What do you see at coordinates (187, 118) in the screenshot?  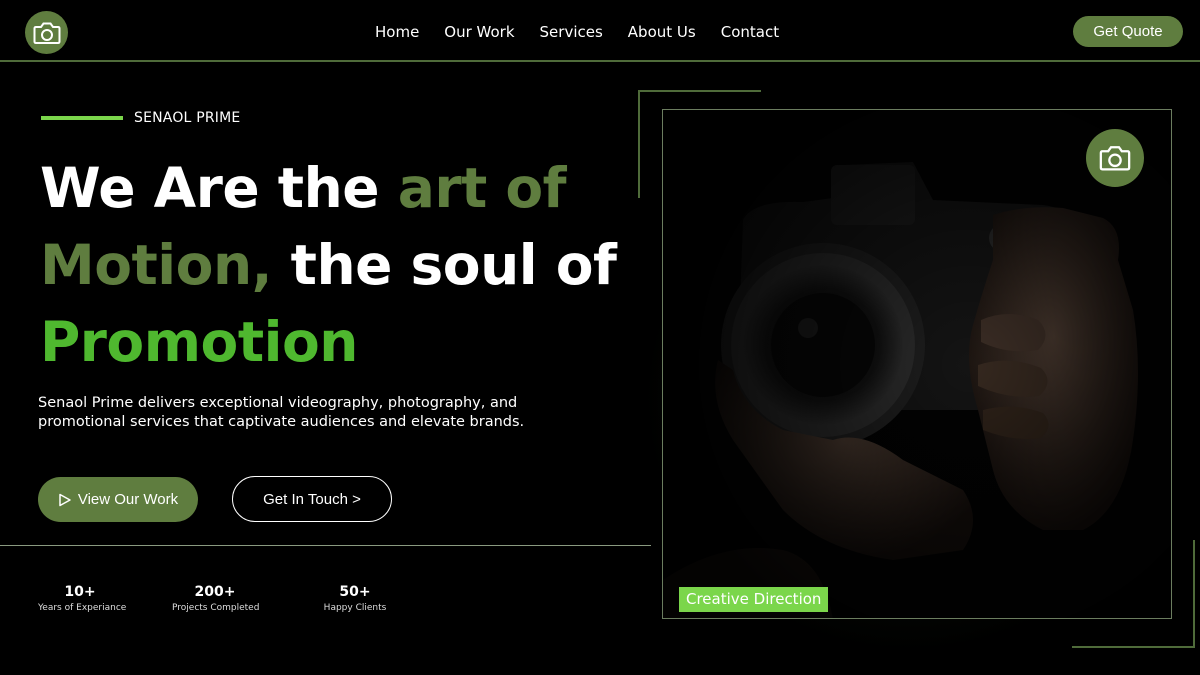 I see `eyebrow-text: SENAOL PRIME` at bounding box center [187, 118].